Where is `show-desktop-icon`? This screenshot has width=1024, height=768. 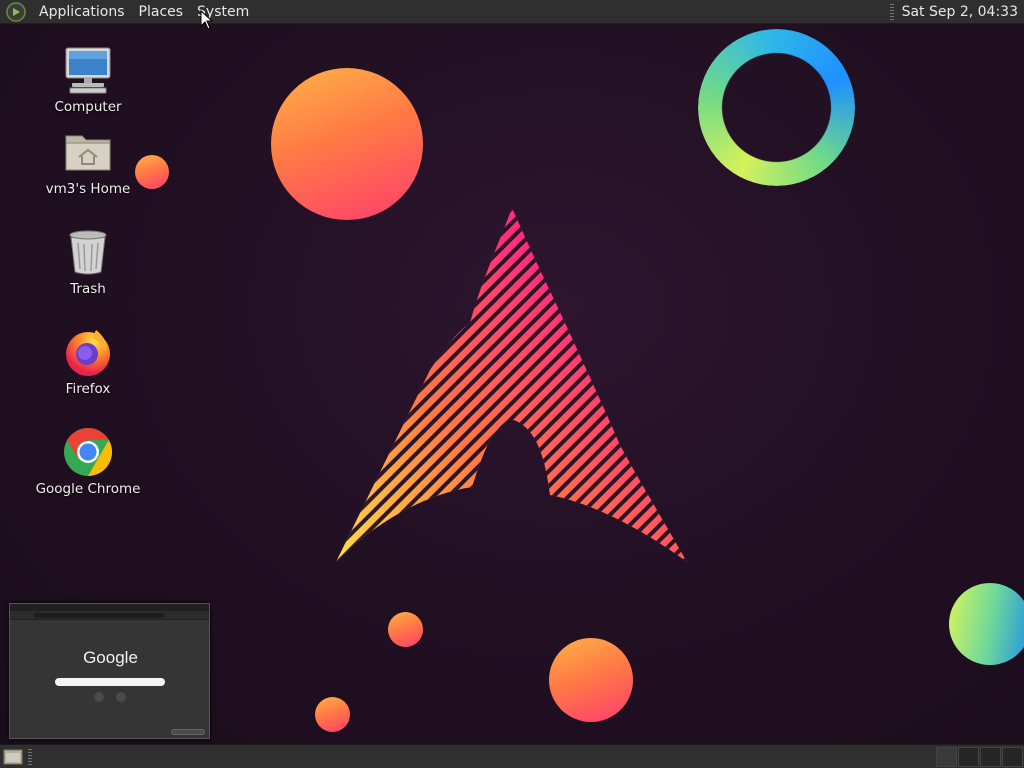
show-desktop-icon is located at coordinates (13, 757).